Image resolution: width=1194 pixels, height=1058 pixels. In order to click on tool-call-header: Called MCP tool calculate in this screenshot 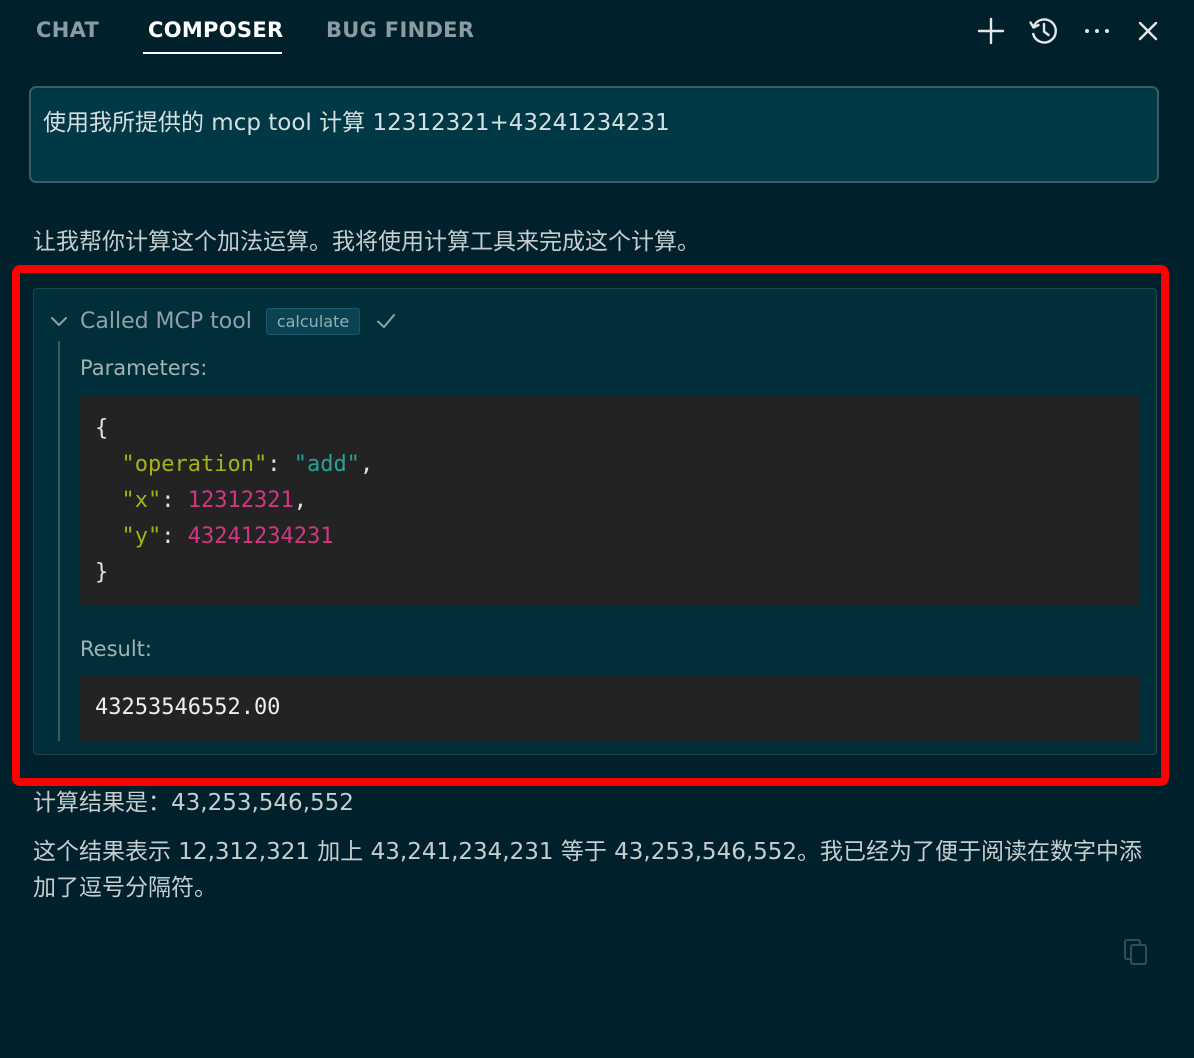, I will do `click(223, 321)`.